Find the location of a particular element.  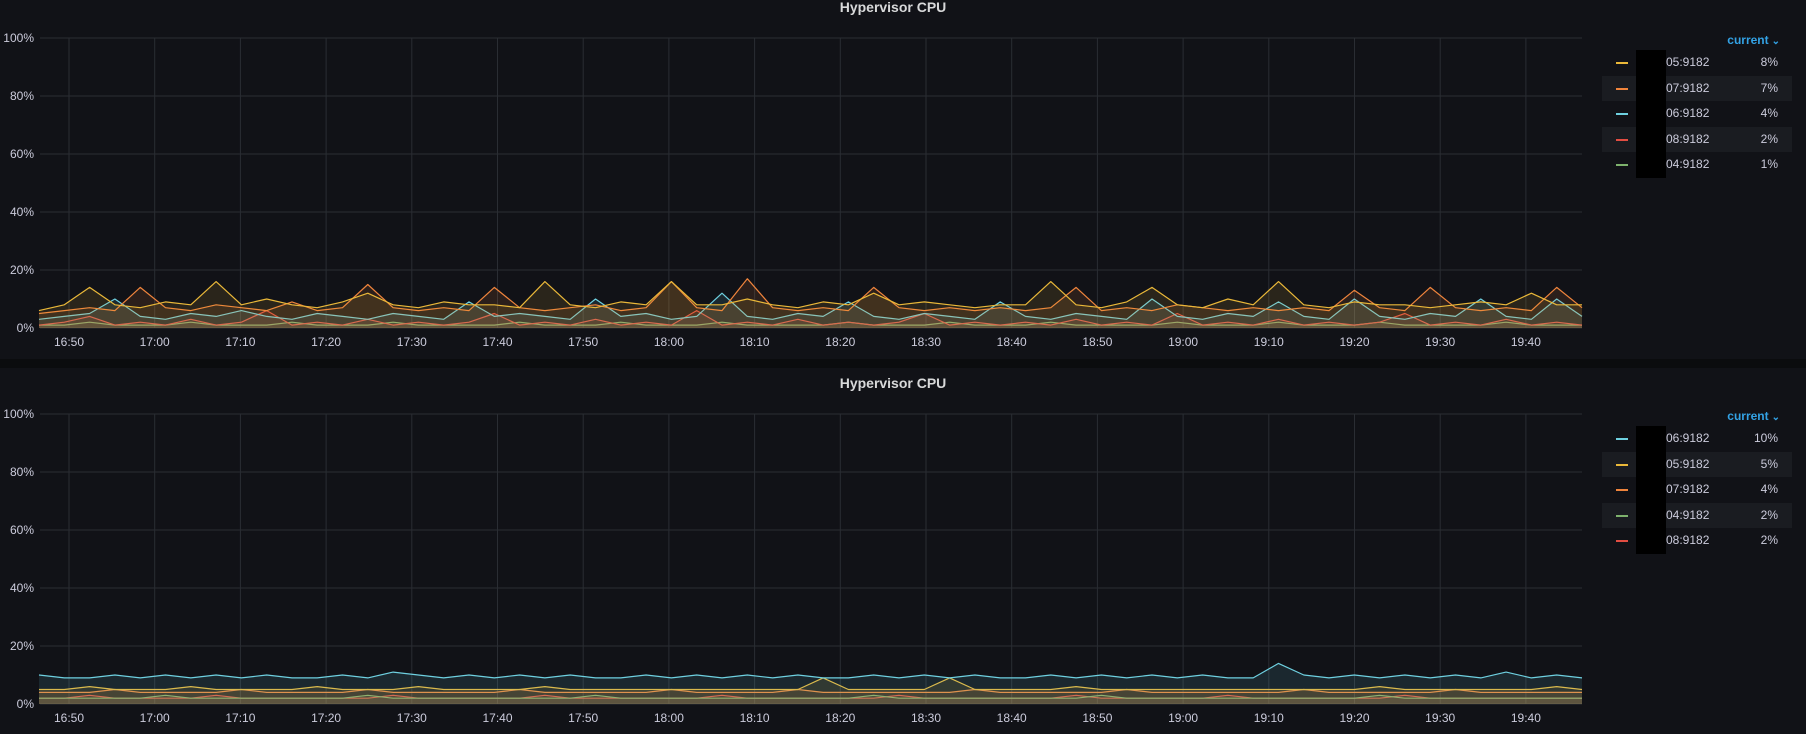

legend-item: 04:9182 1% is located at coordinates (1697, 165).